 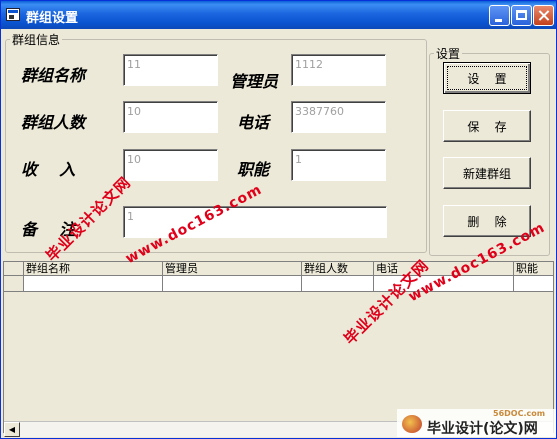 I want to click on member-count-input: 10, so click(x=170, y=117).